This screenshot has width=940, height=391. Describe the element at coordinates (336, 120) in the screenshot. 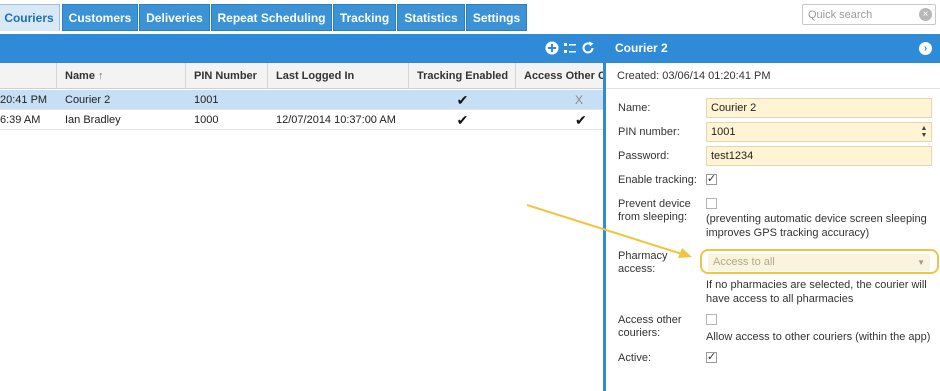

I see `row-last-login: 12/07/2014 10:37:00 AM` at that location.